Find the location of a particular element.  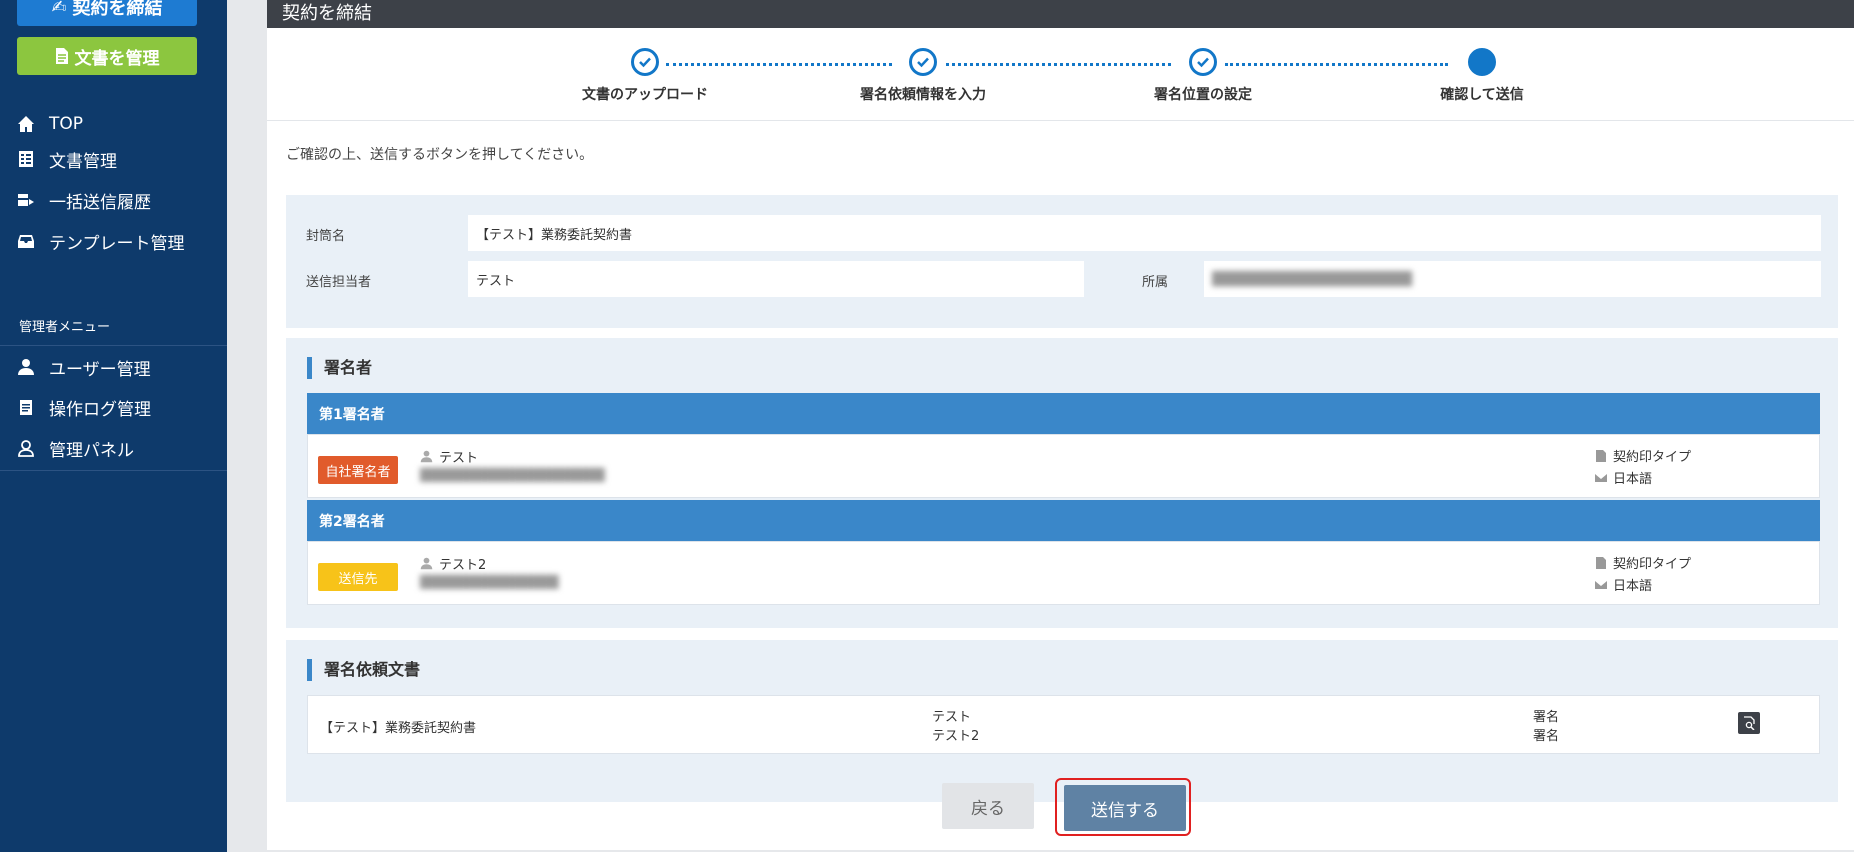

sidebar-item-label: 管理パネル is located at coordinates (91, 450).